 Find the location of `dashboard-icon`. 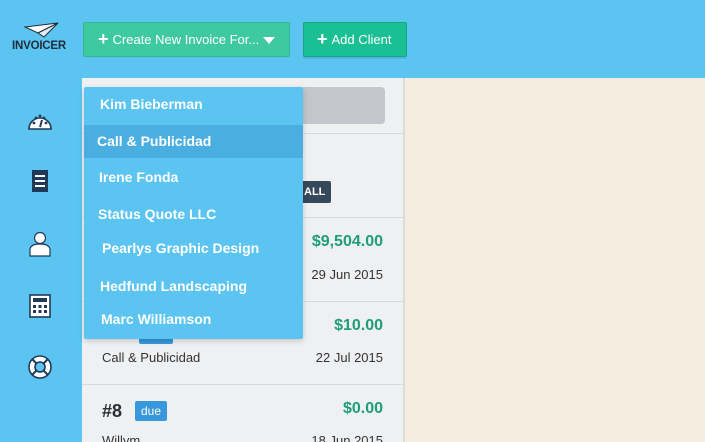

dashboard-icon is located at coordinates (40, 122).